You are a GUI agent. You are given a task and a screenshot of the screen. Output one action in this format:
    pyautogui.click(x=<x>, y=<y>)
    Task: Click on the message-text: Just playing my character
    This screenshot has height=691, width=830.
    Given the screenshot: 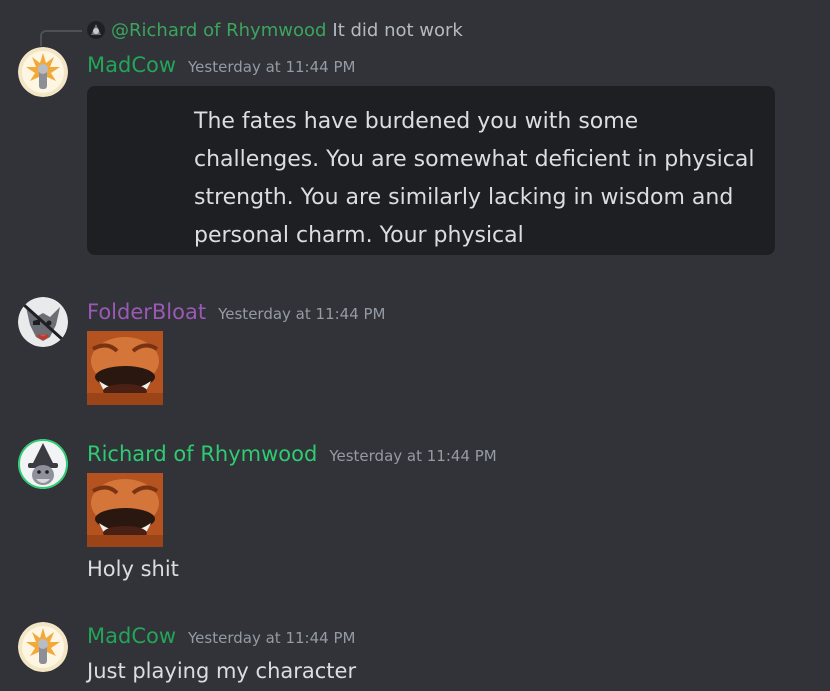 What is the action you would take?
    pyautogui.click(x=222, y=671)
    